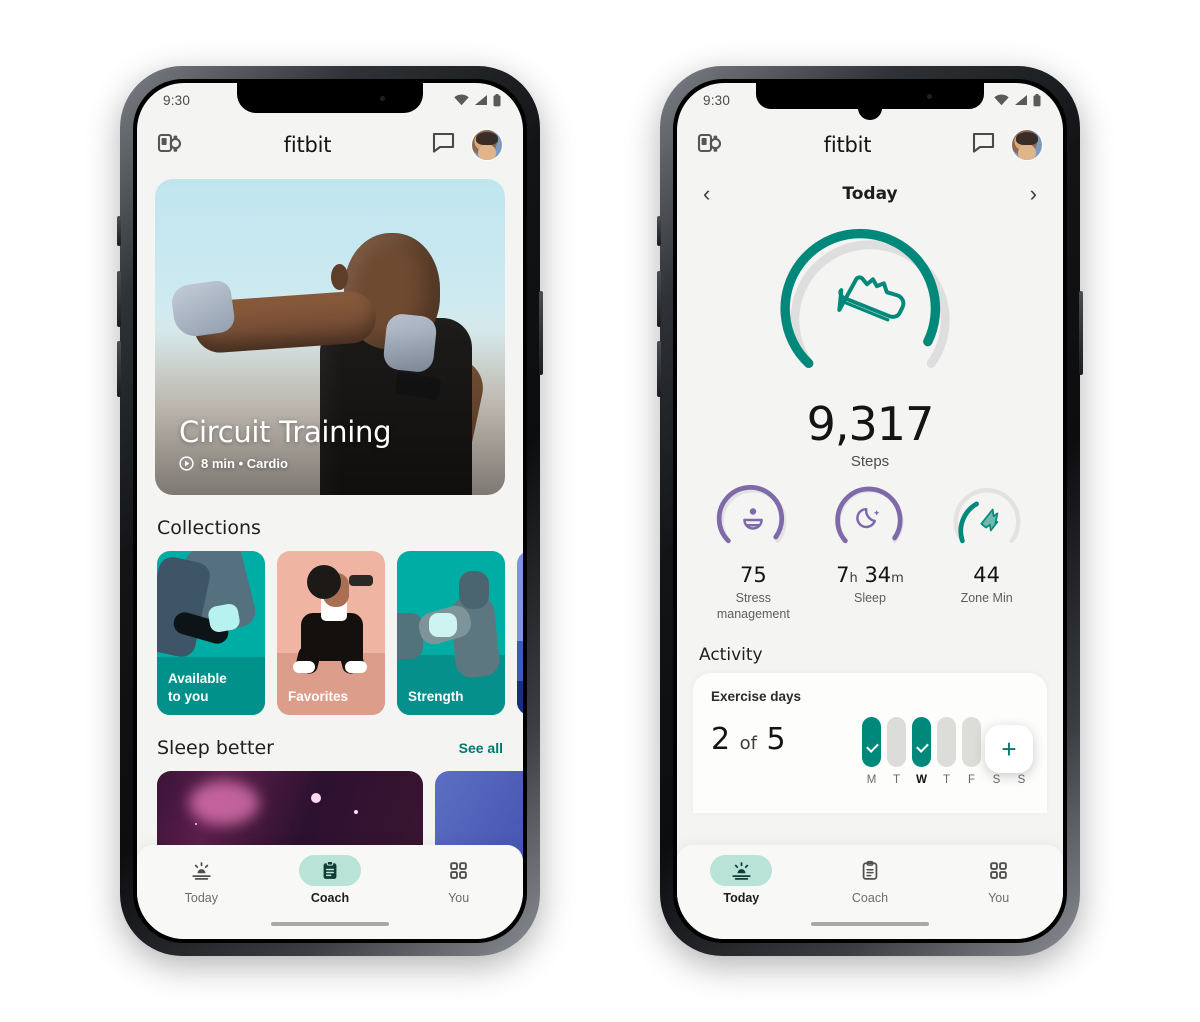 The image size is (1200, 1022). I want to click on metric-value: 44, so click(986, 575).